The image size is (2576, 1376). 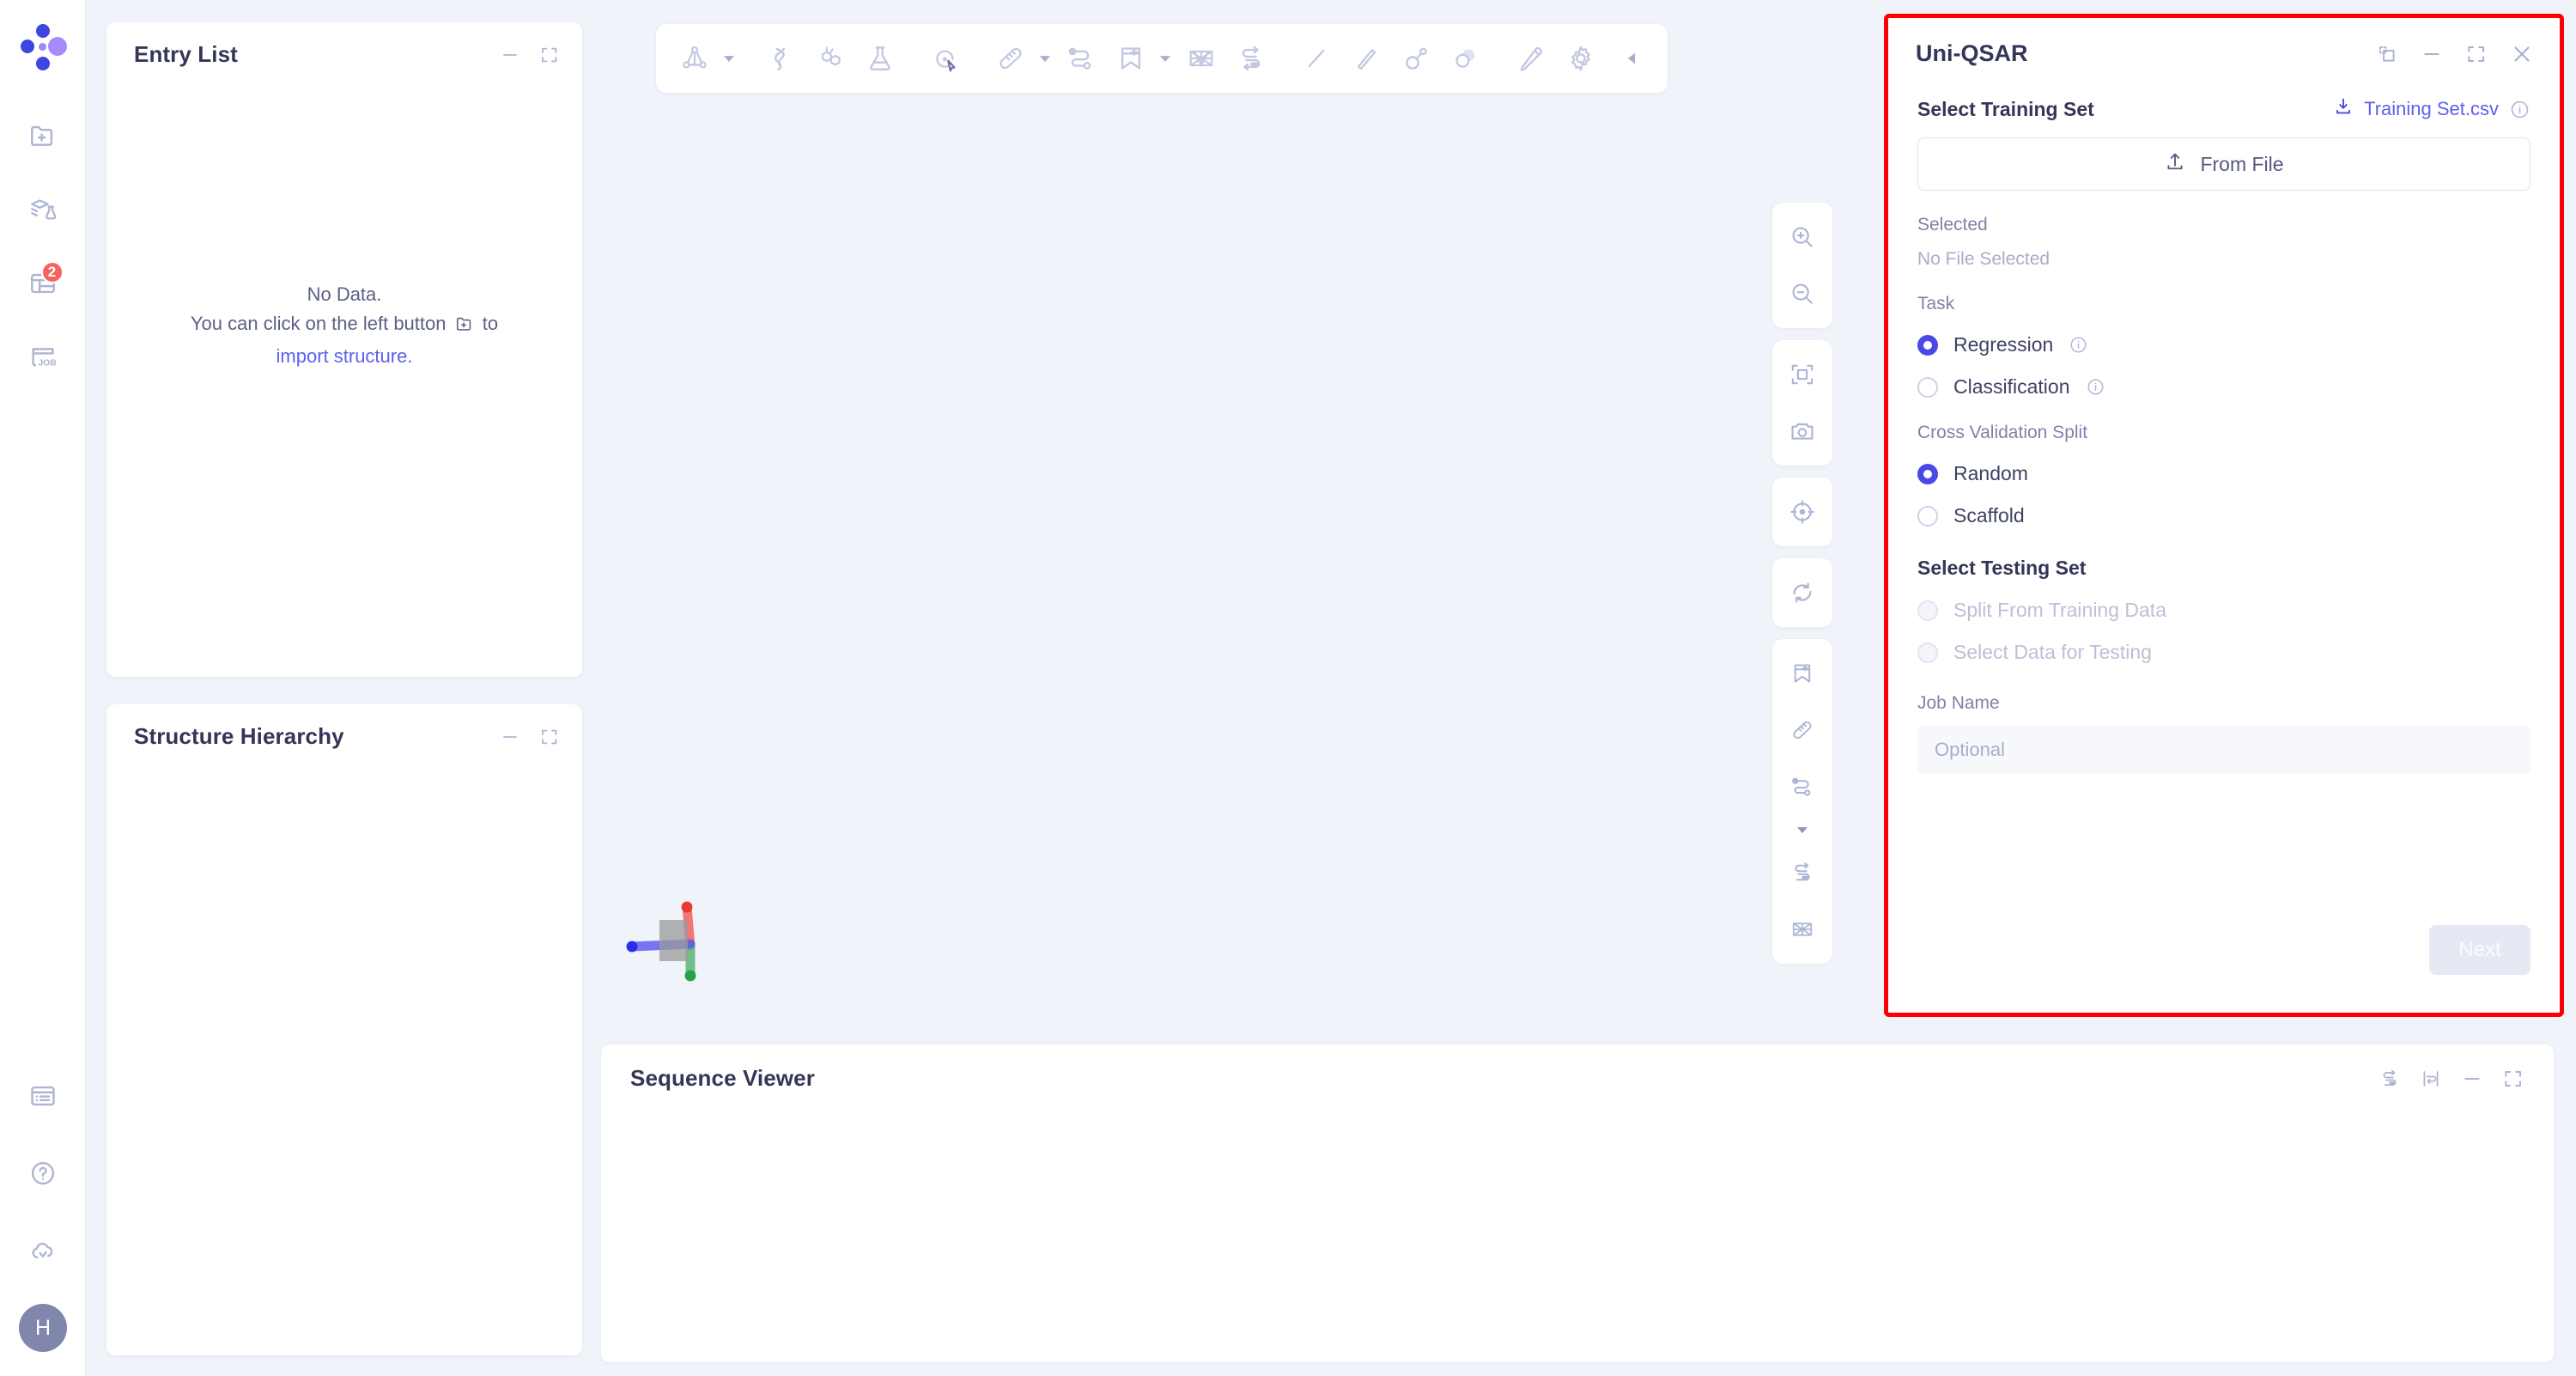 What do you see at coordinates (1632, 58) in the screenshot?
I see `collapse-toolbar-arrow-icon` at bounding box center [1632, 58].